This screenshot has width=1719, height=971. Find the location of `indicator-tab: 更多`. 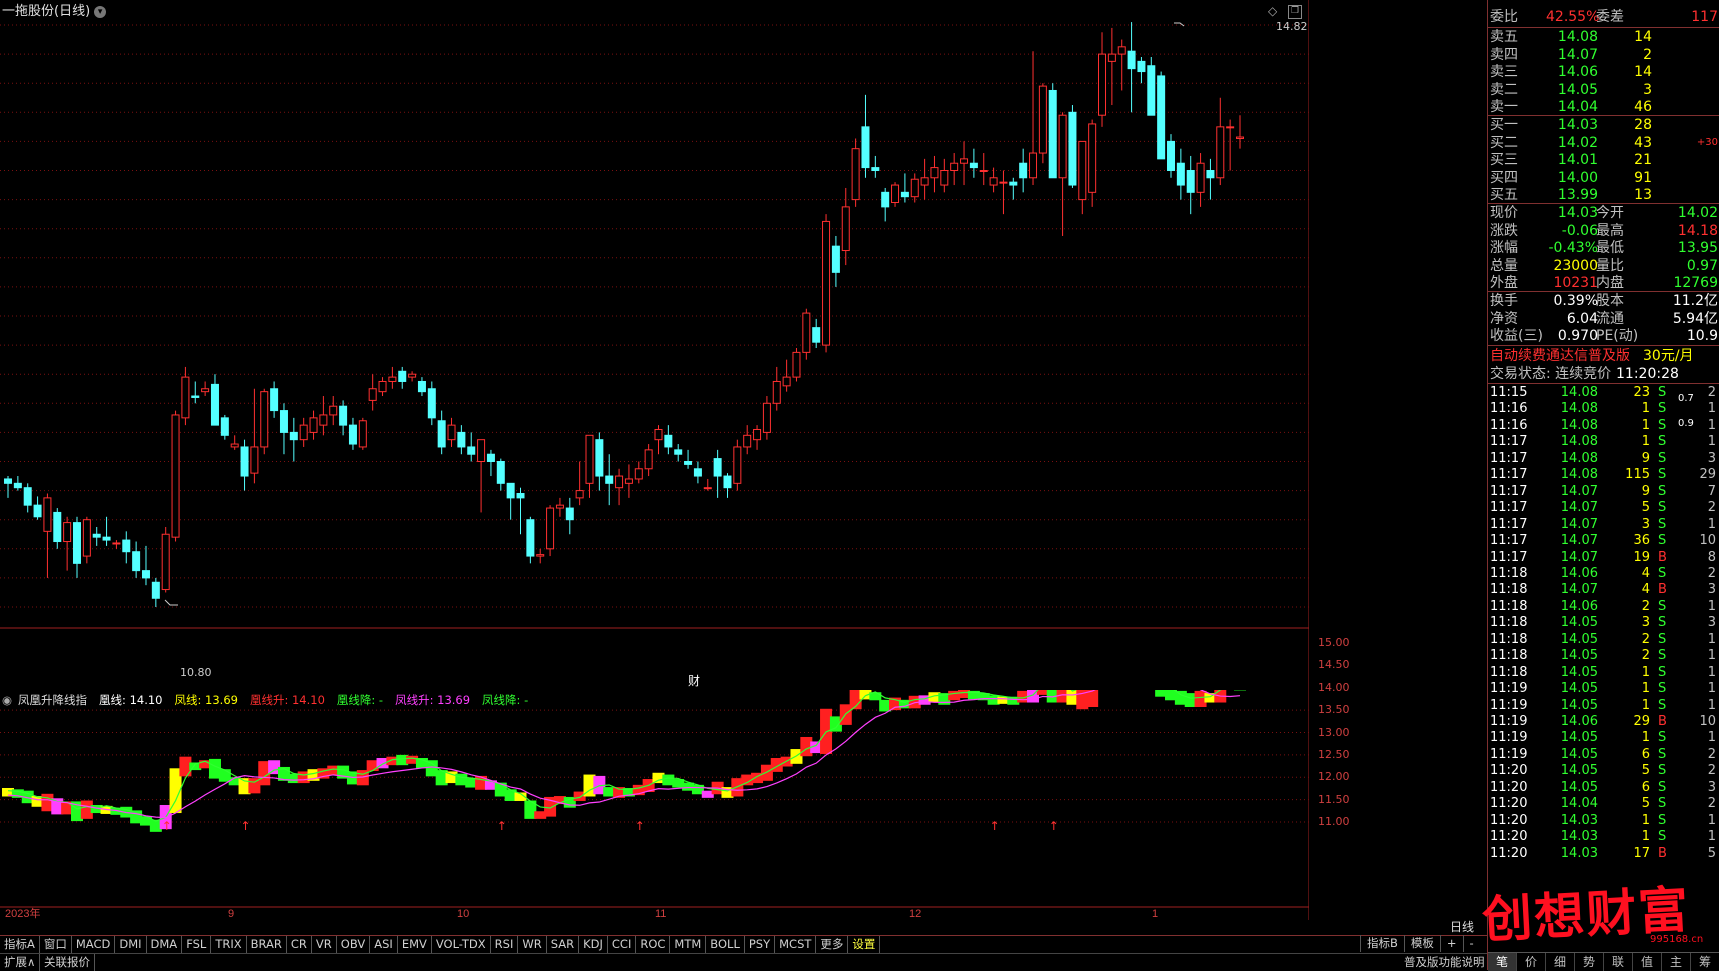

indicator-tab: 更多 is located at coordinates (832, 944).